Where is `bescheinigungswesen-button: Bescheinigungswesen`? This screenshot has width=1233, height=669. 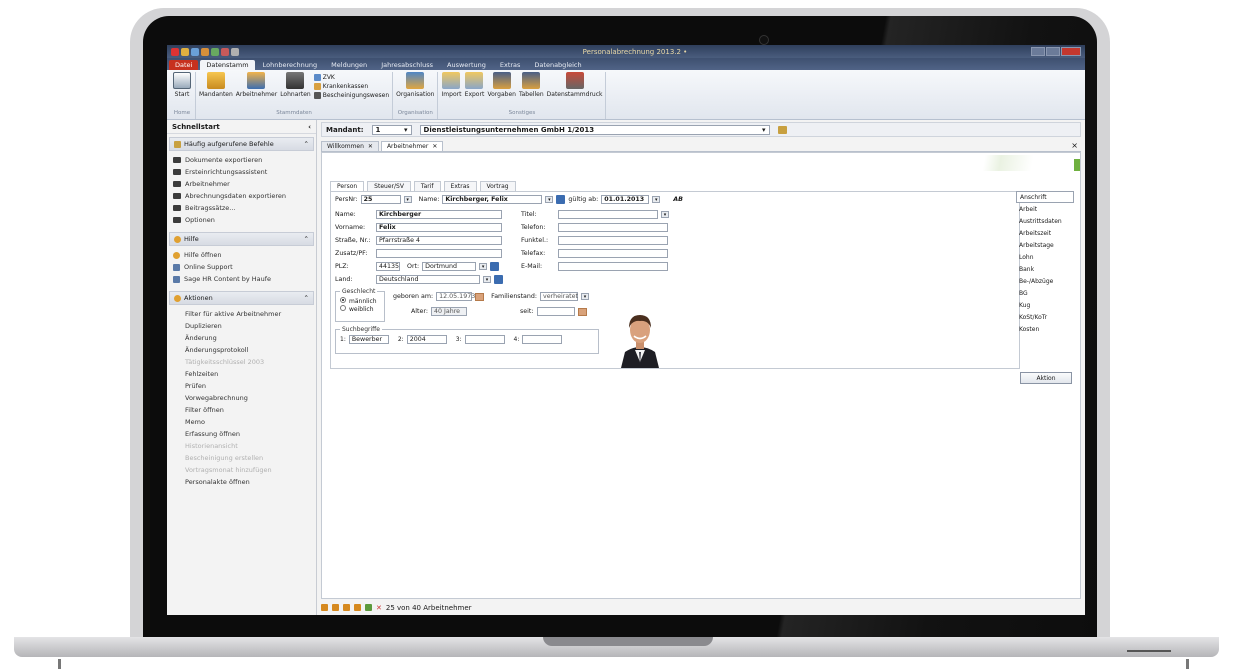 bescheinigungswesen-button: Bescheinigungswesen is located at coordinates (351, 95).